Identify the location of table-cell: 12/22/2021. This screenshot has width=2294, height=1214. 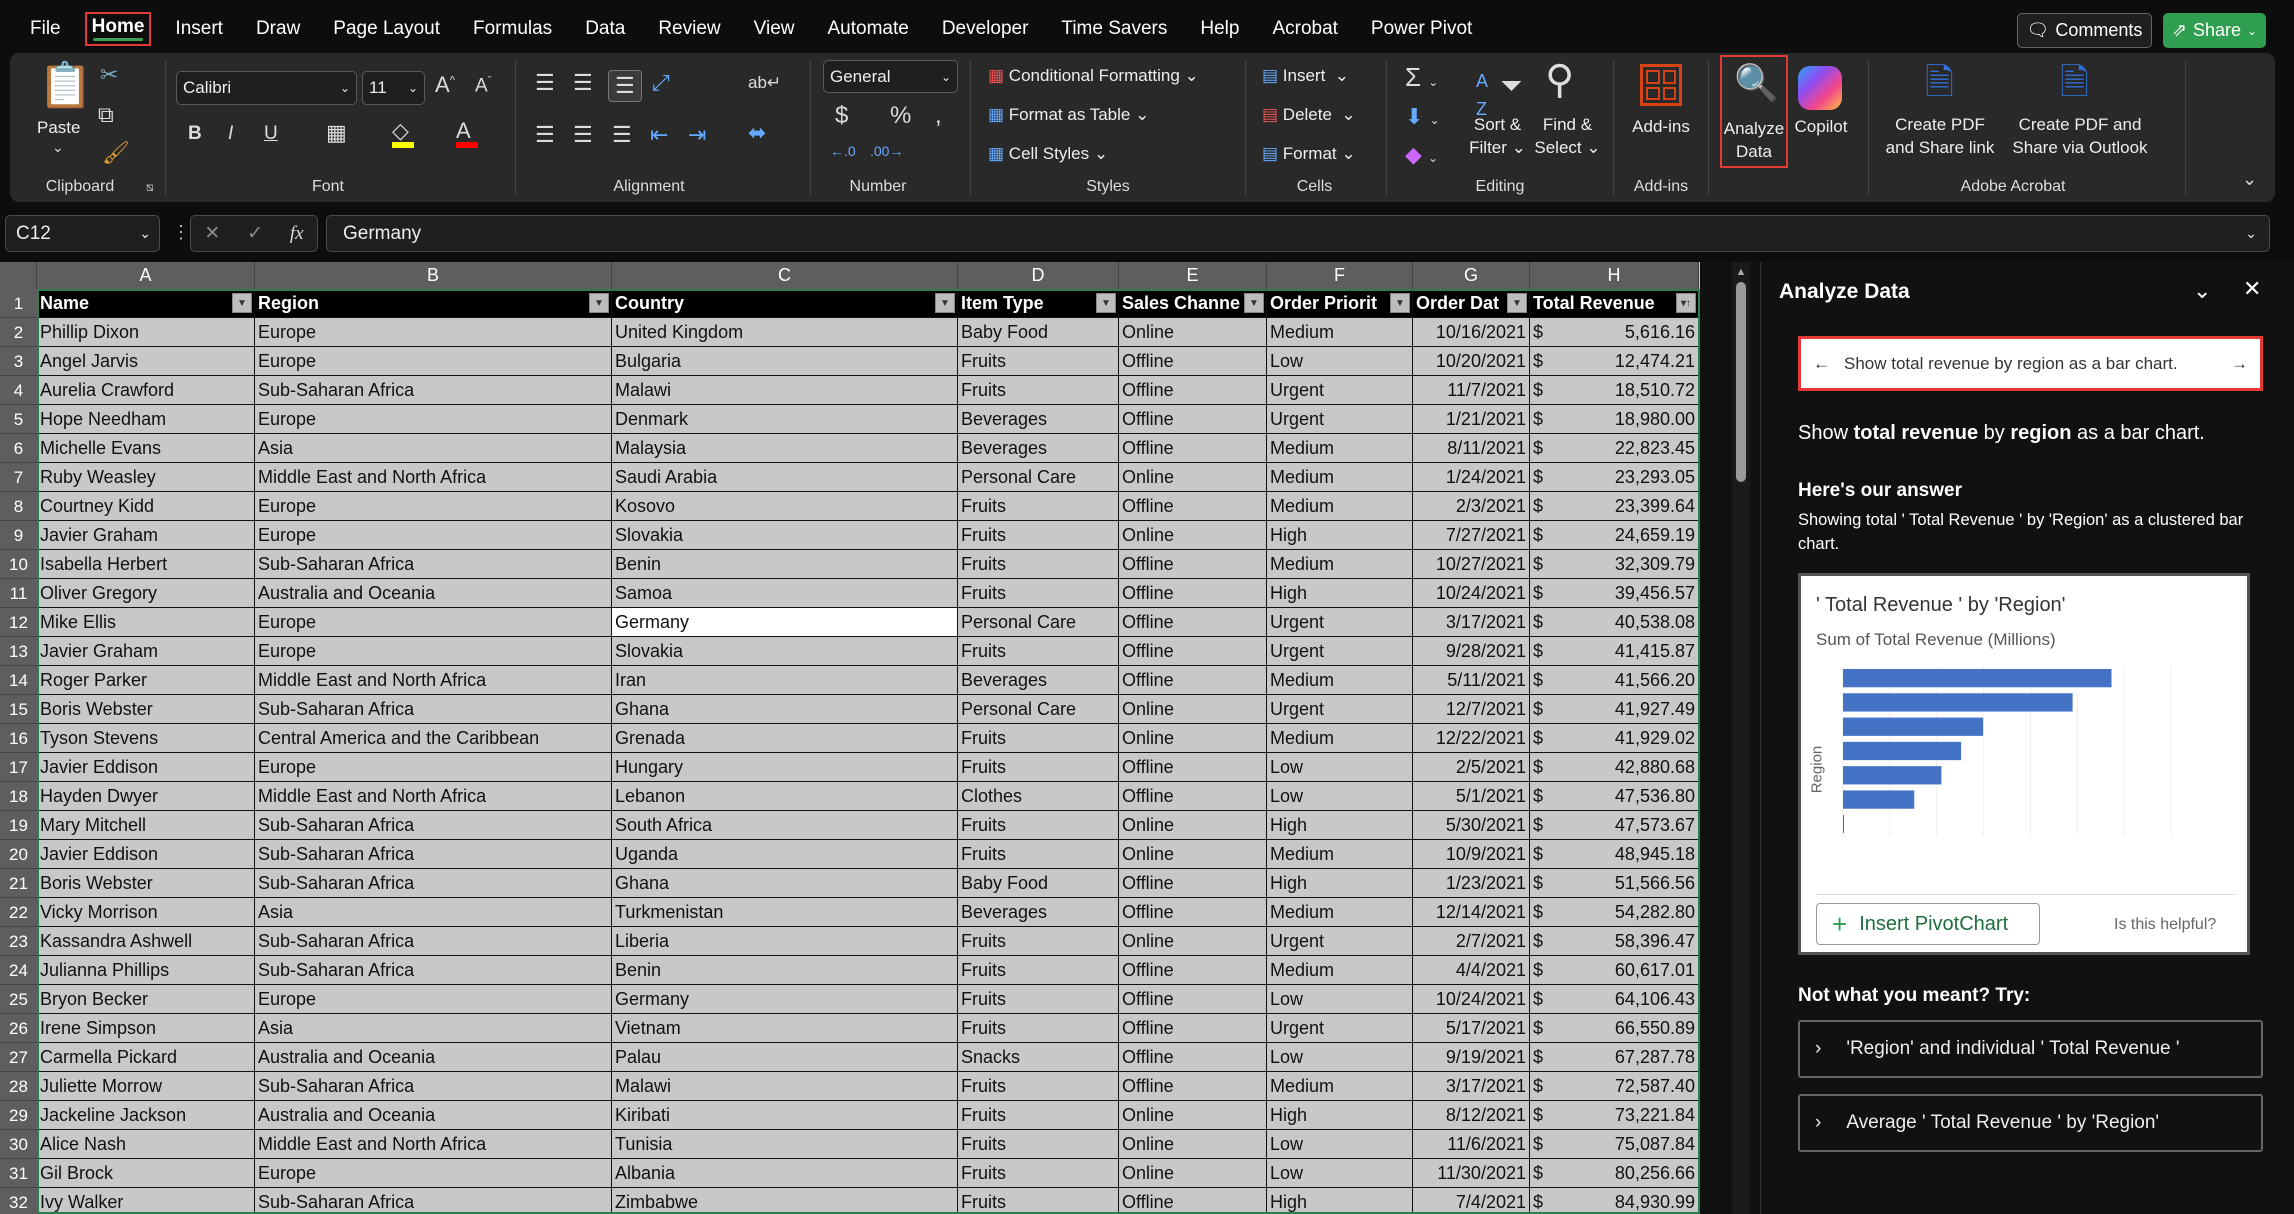
(1471, 738).